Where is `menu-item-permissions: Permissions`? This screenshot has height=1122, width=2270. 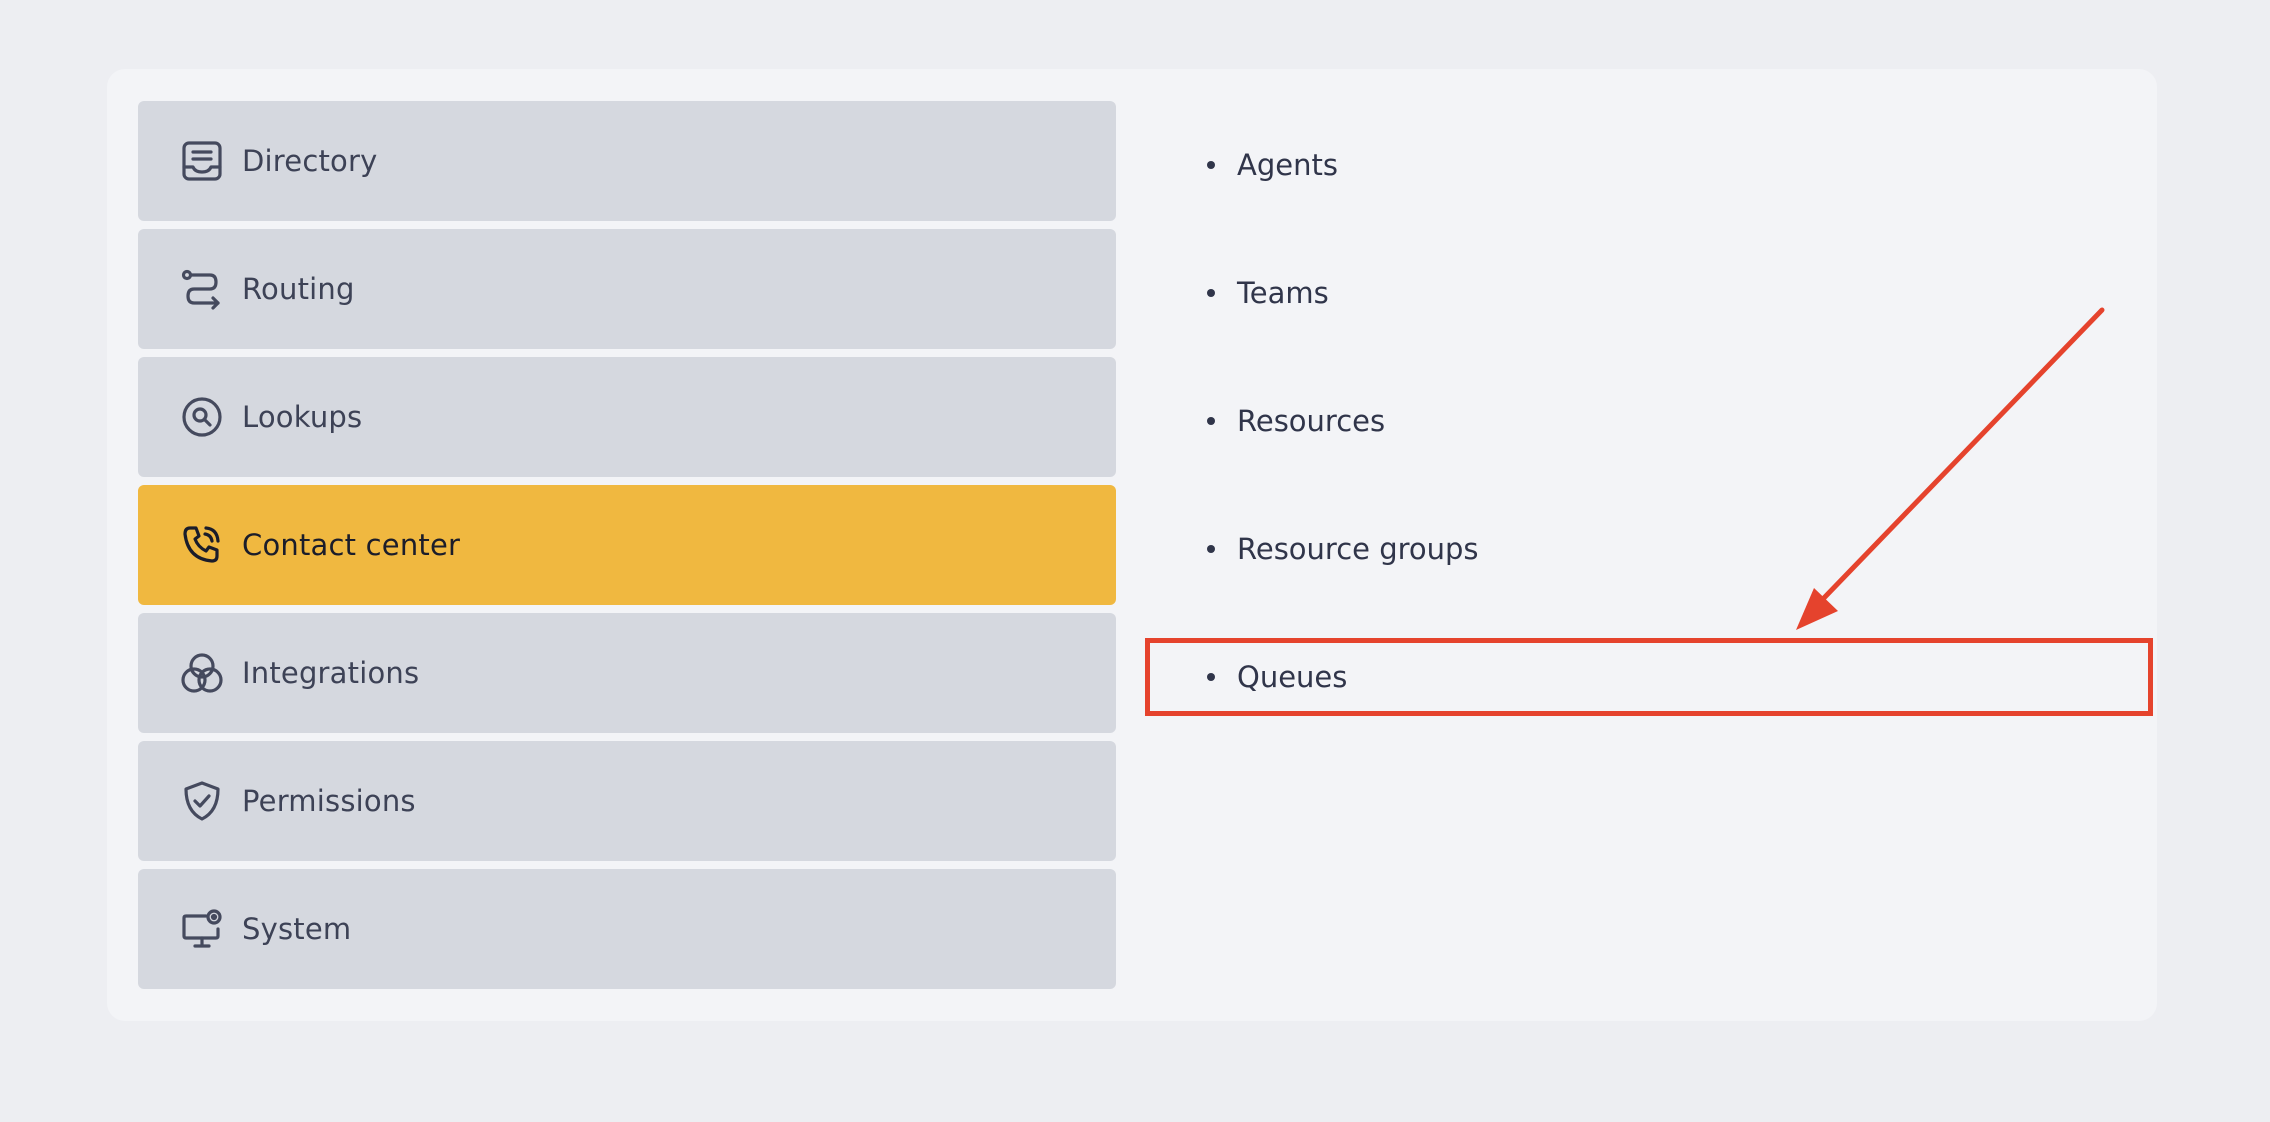
menu-item-permissions: Permissions is located at coordinates (627, 801).